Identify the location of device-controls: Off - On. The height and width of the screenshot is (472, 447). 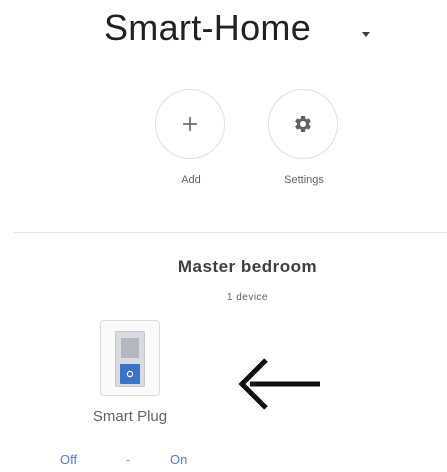
(223, 462).